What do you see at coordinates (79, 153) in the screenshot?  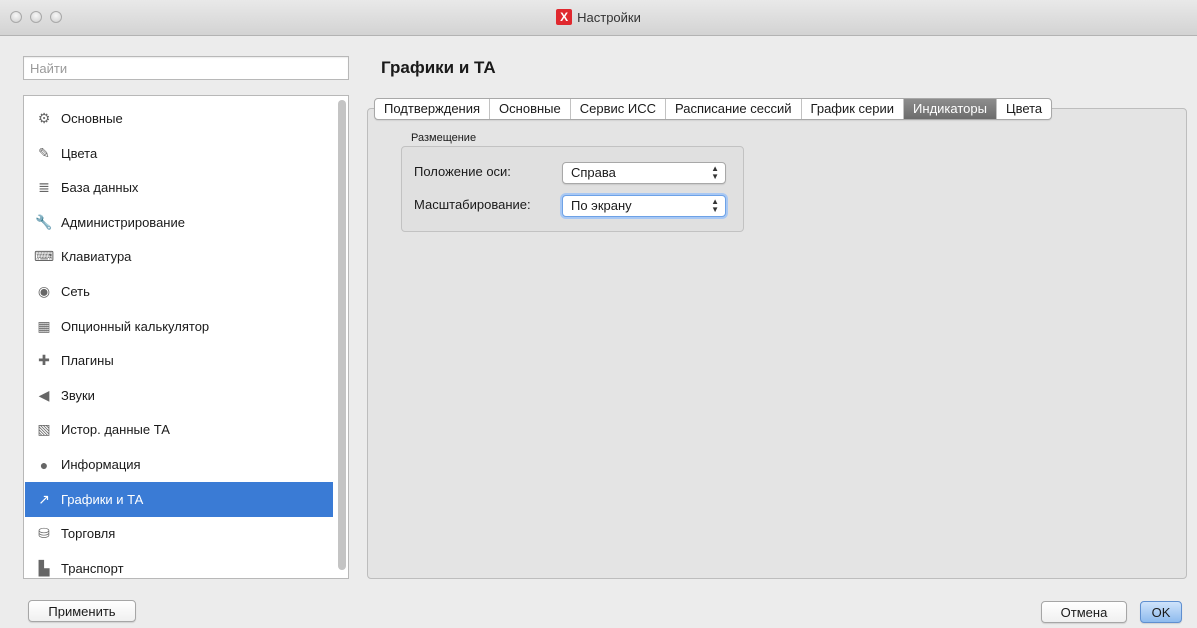 I see `sidebar-item-label: Цвета` at bounding box center [79, 153].